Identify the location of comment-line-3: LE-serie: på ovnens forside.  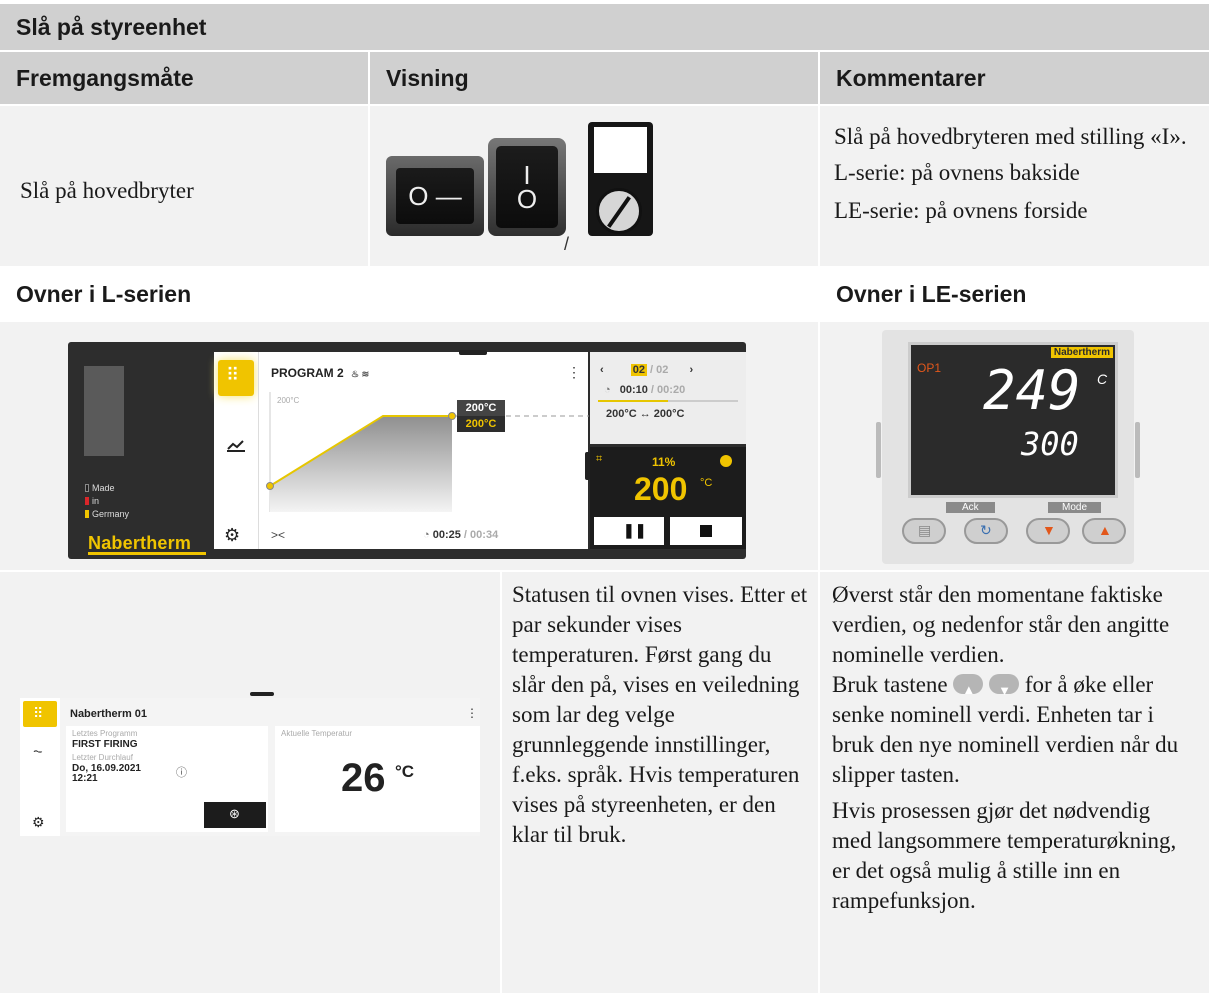
(961, 210).